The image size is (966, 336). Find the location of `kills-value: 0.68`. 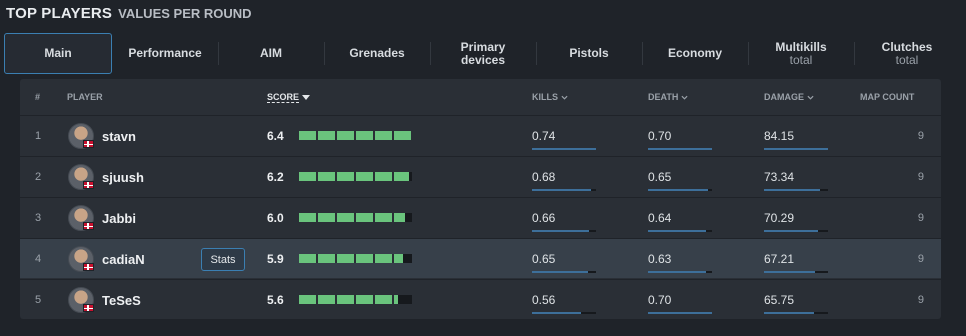

kills-value: 0.68 is located at coordinates (544, 177).